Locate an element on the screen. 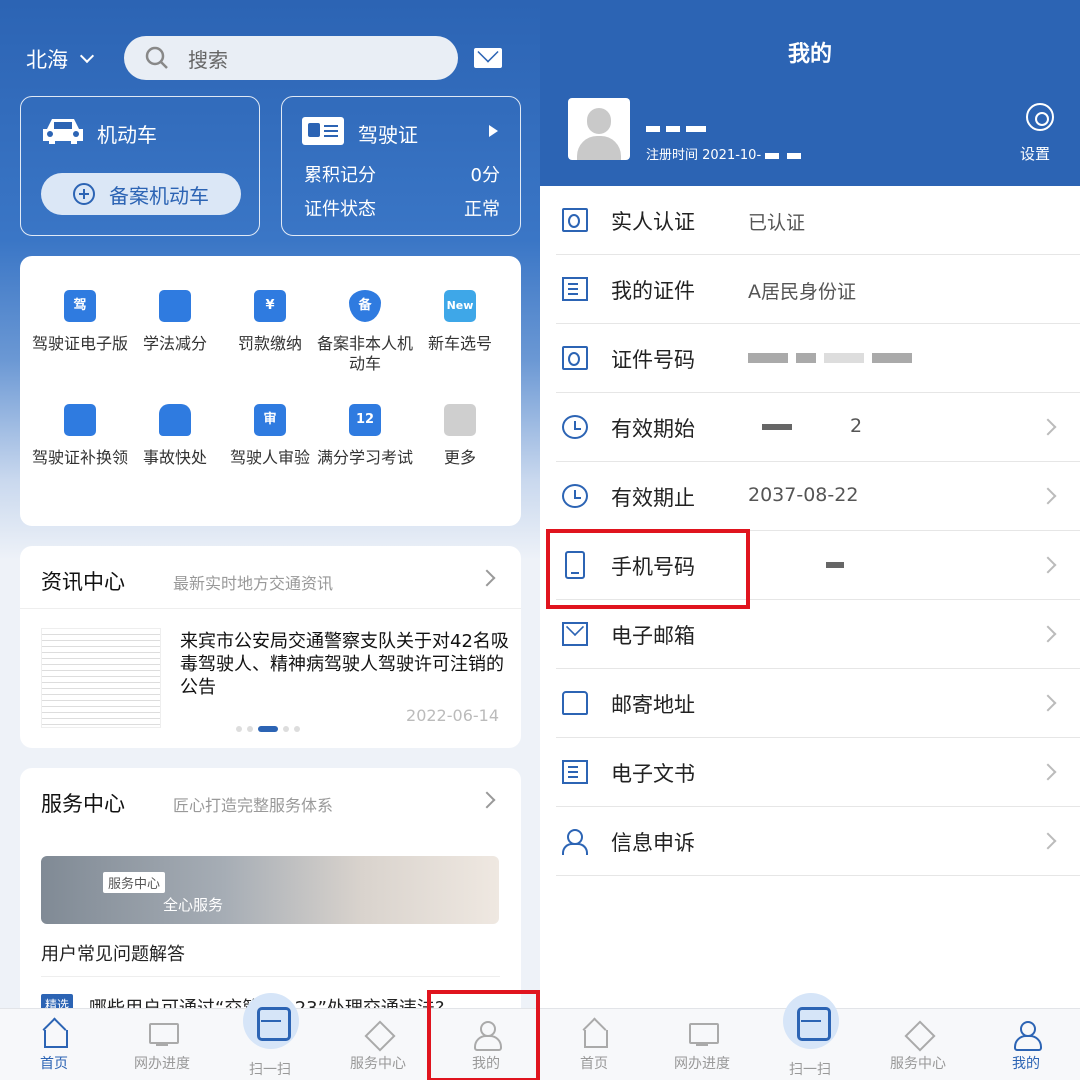 The width and height of the screenshot is (1080, 1080). grid-item-label: 驾驶人审验 is located at coordinates (269, 457).